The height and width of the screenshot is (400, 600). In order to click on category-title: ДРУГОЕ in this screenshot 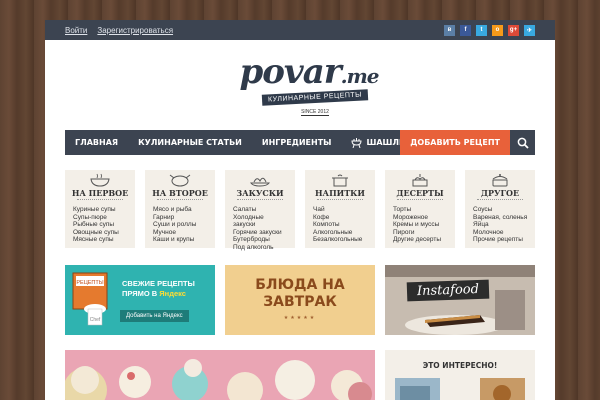, I will do `click(500, 193)`.